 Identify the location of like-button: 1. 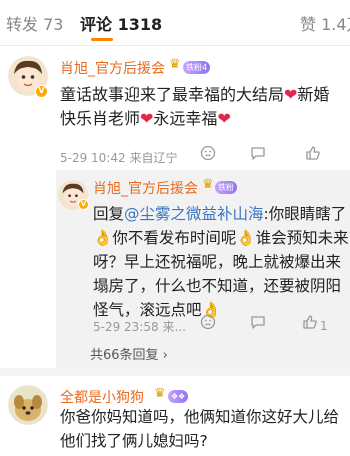
(315, 324).